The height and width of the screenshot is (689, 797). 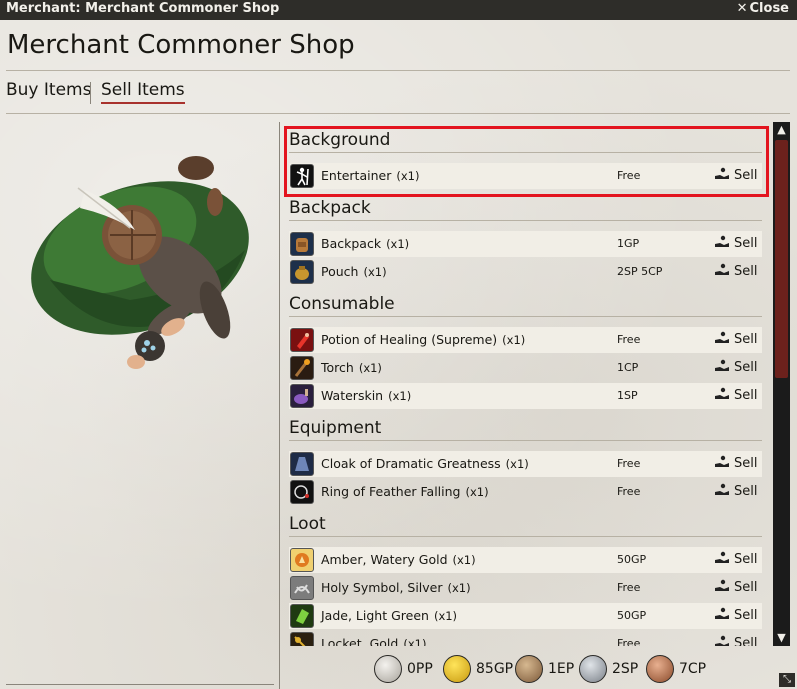 I want to click on section-title: Consumable, so click(x=342, y=304).